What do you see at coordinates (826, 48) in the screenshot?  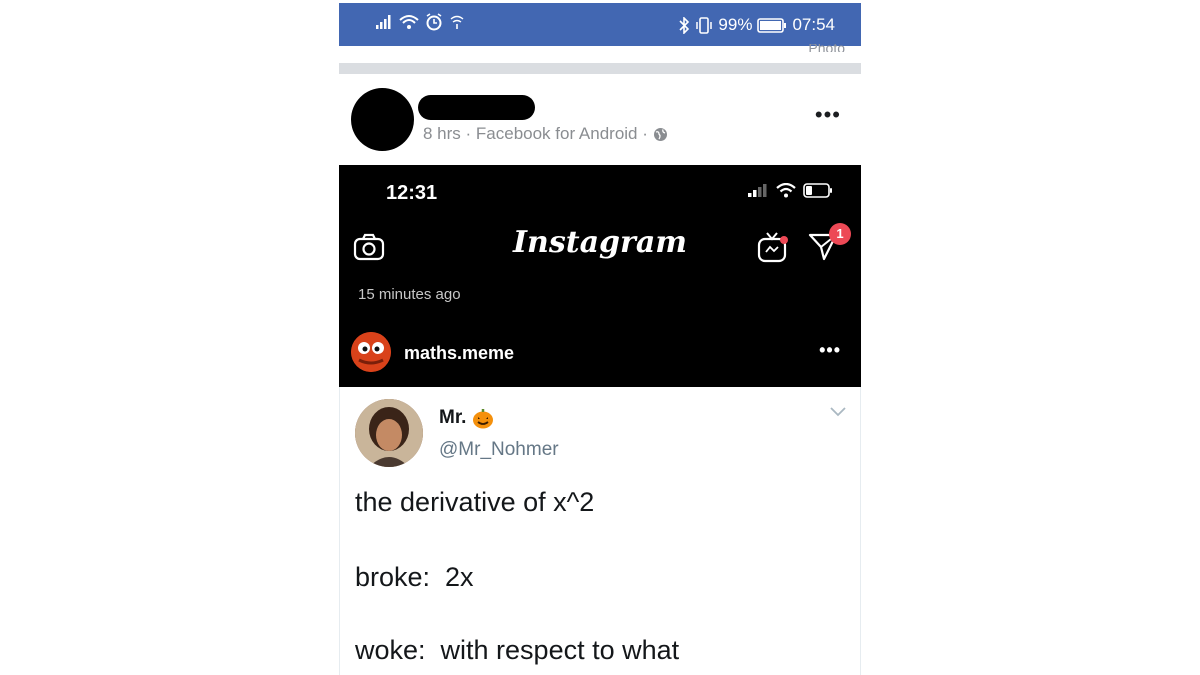 I see `previous-post-cutoff: Photo` at bounding box center [826, 48].